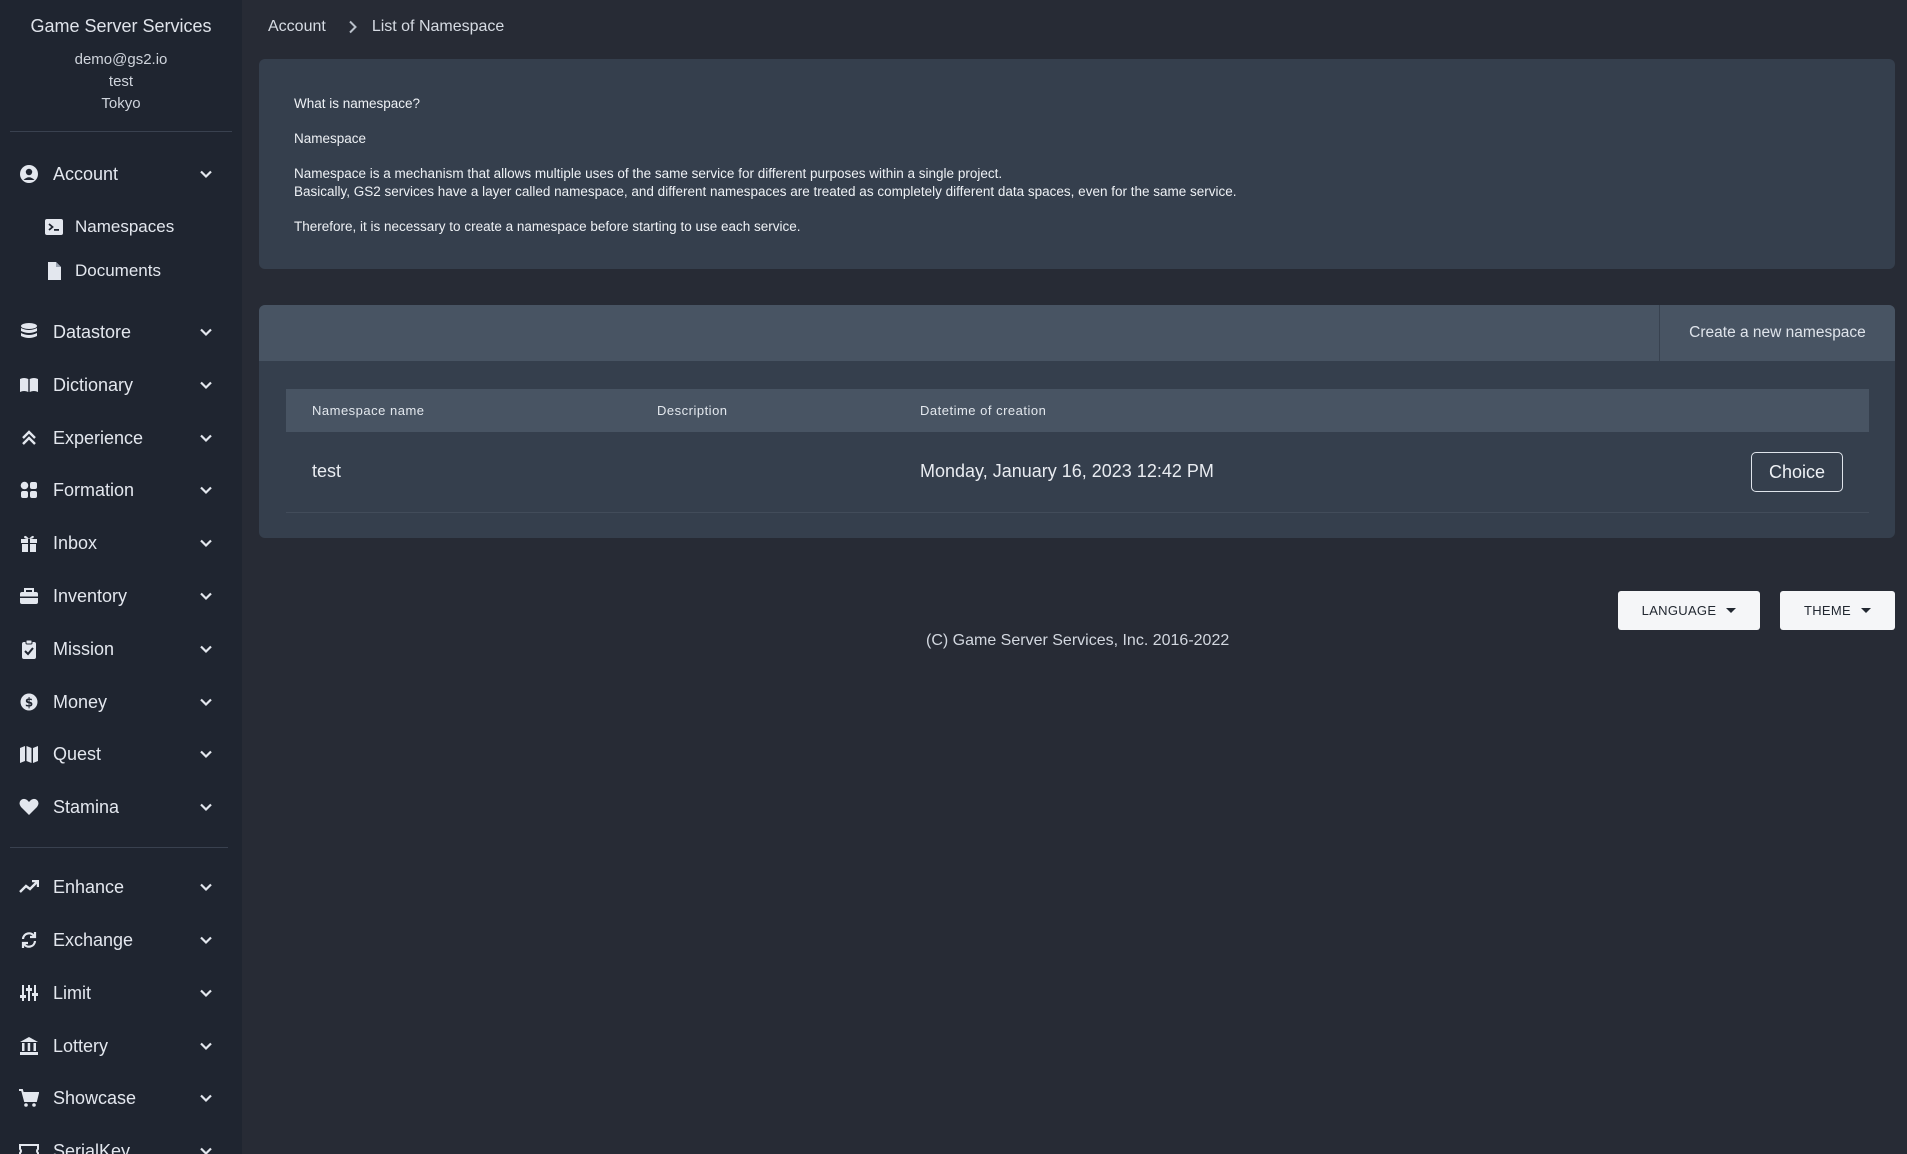  What do you see at coordinates (29, 1046) in the screenshot?
I see `bank-icon` at bounding box center [29, 1046].